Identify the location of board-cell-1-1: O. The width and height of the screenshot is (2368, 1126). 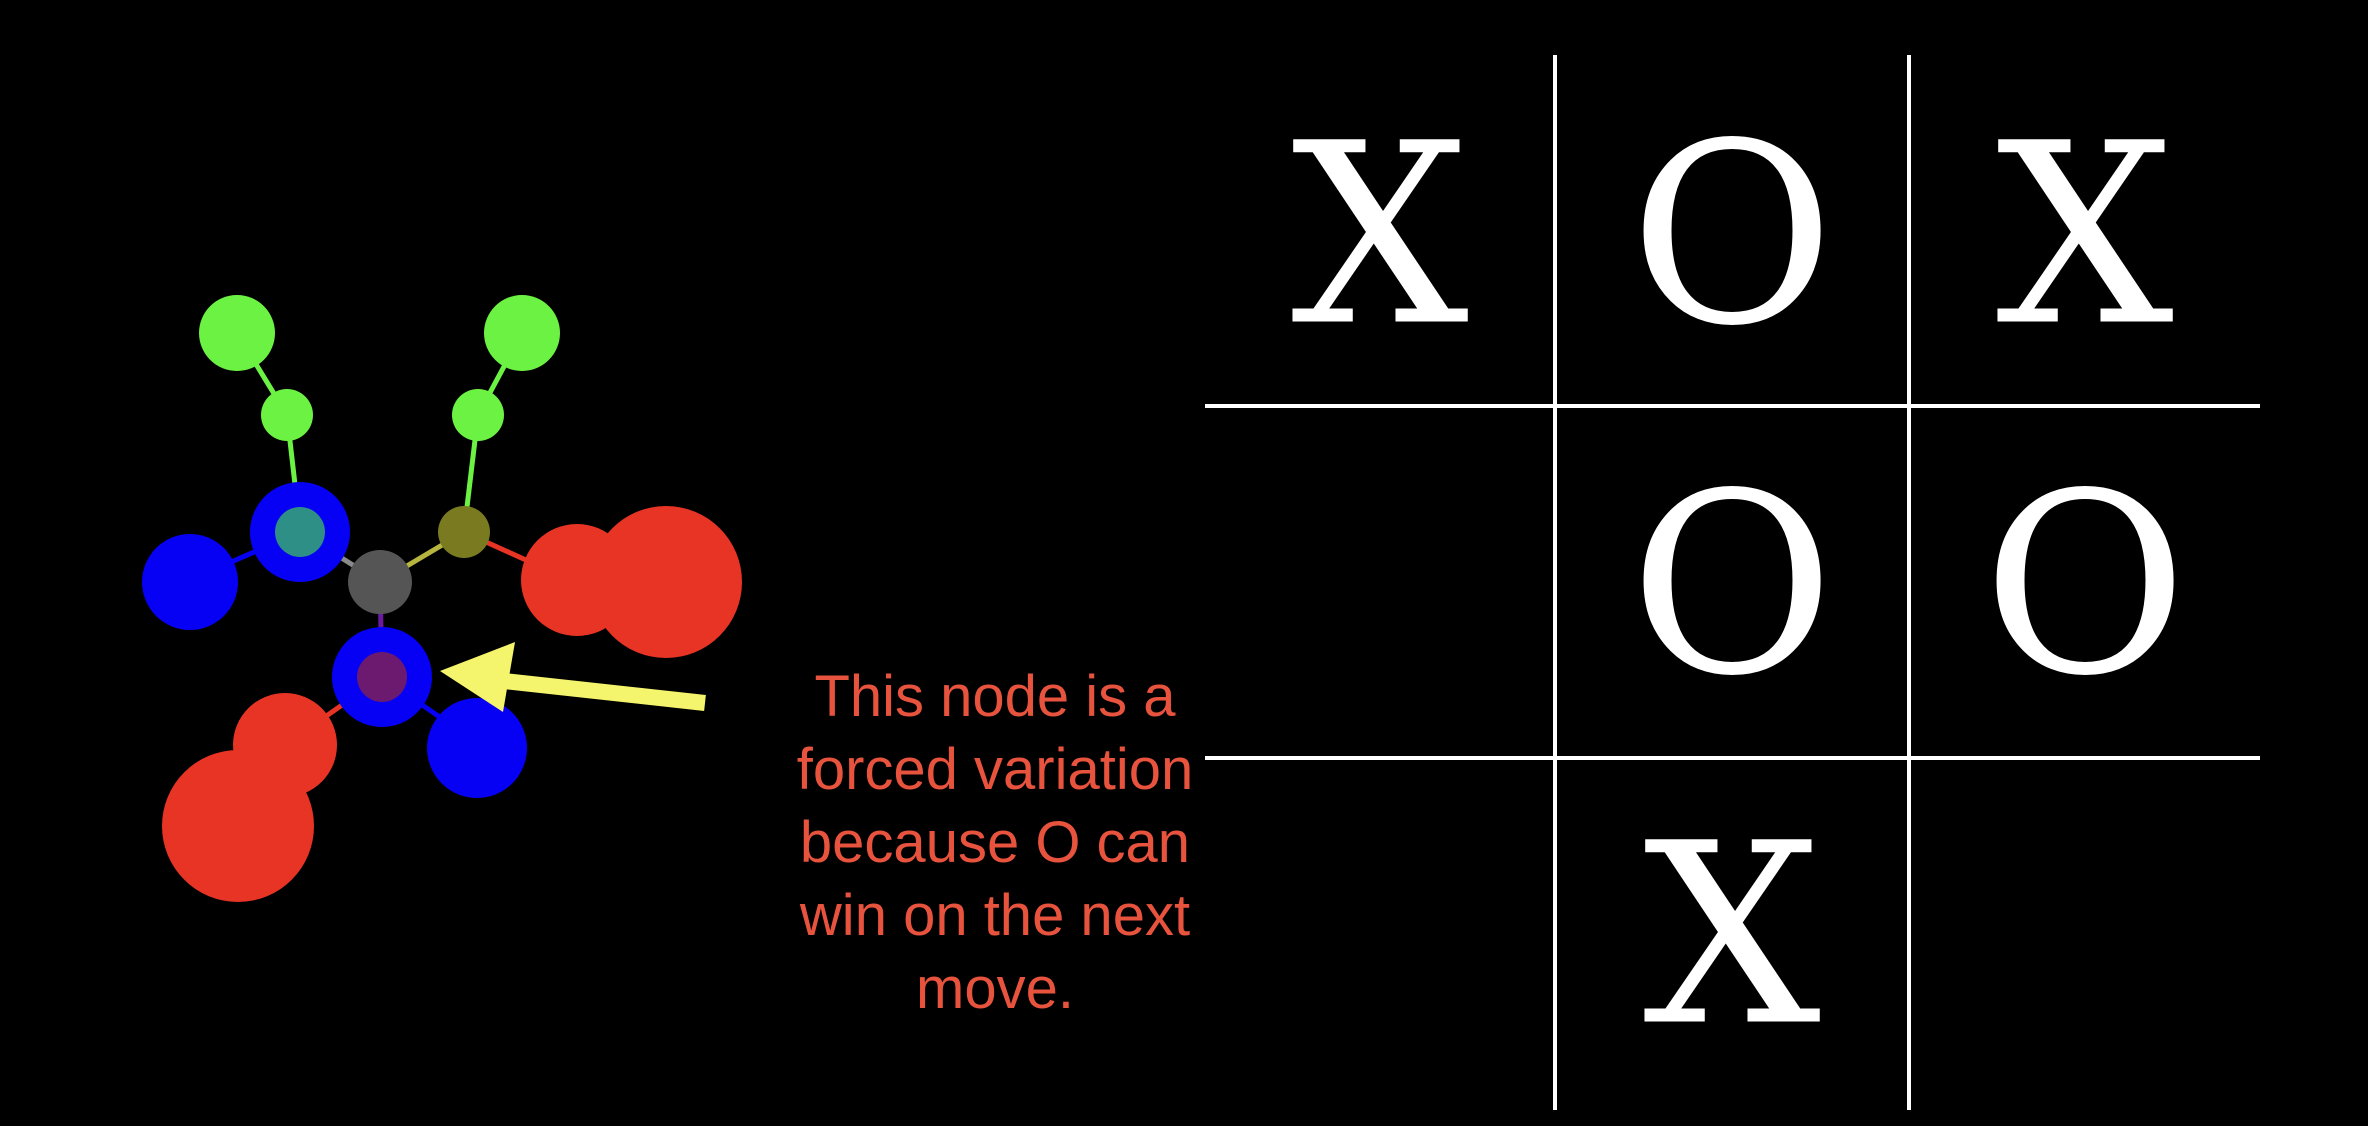
(1732, 585).